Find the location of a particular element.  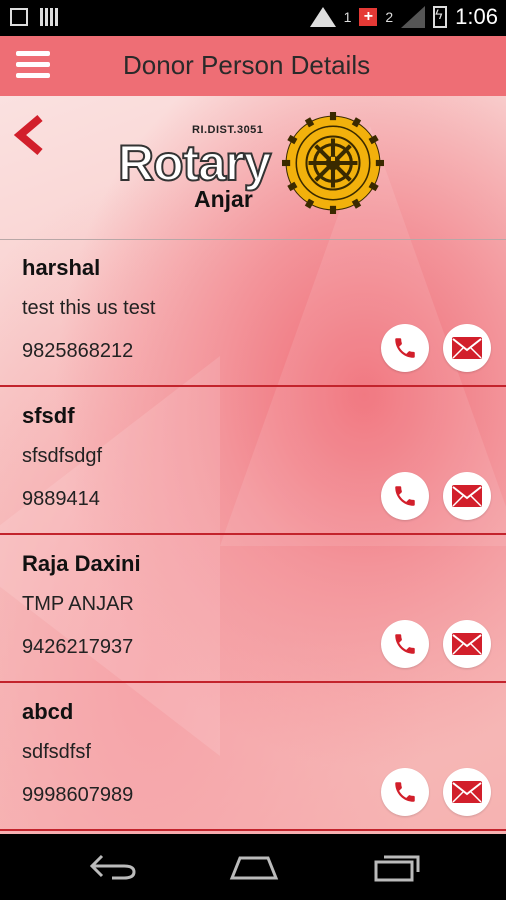

hamburger-menu-icon is located at coordinates (33, 65).